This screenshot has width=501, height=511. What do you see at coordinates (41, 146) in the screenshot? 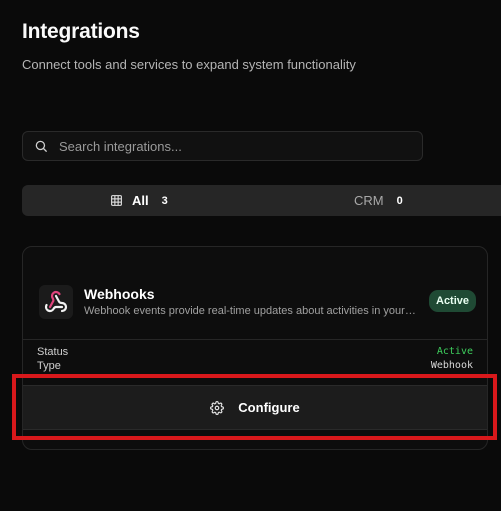
I see `search-icon` at bounding box center [41, 146].